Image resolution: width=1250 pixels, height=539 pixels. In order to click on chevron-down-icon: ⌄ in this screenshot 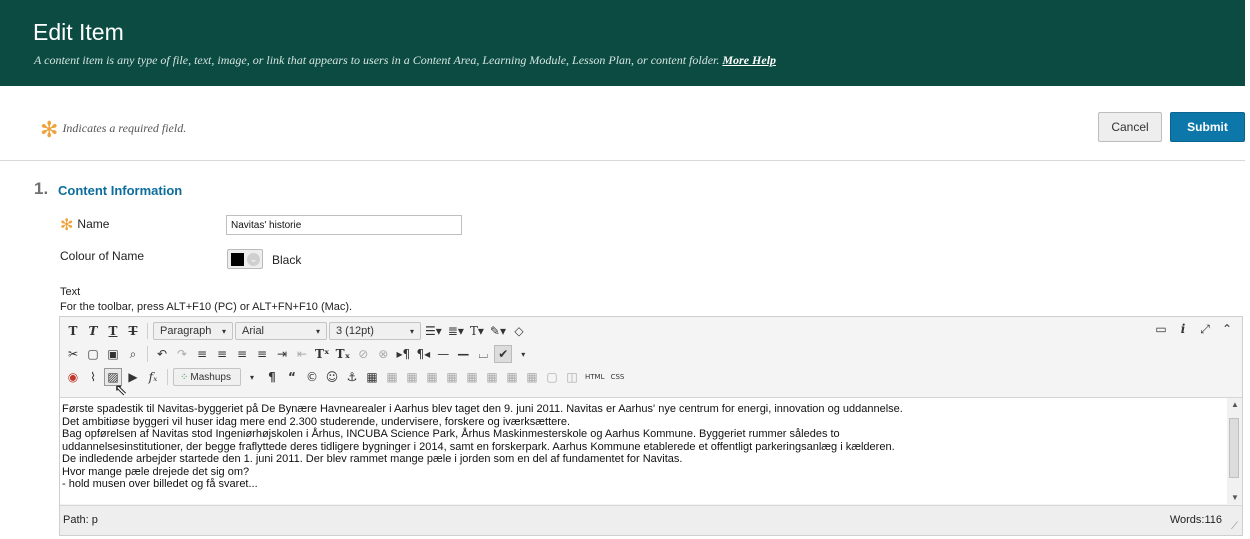, I will do `click(253, 259)`.